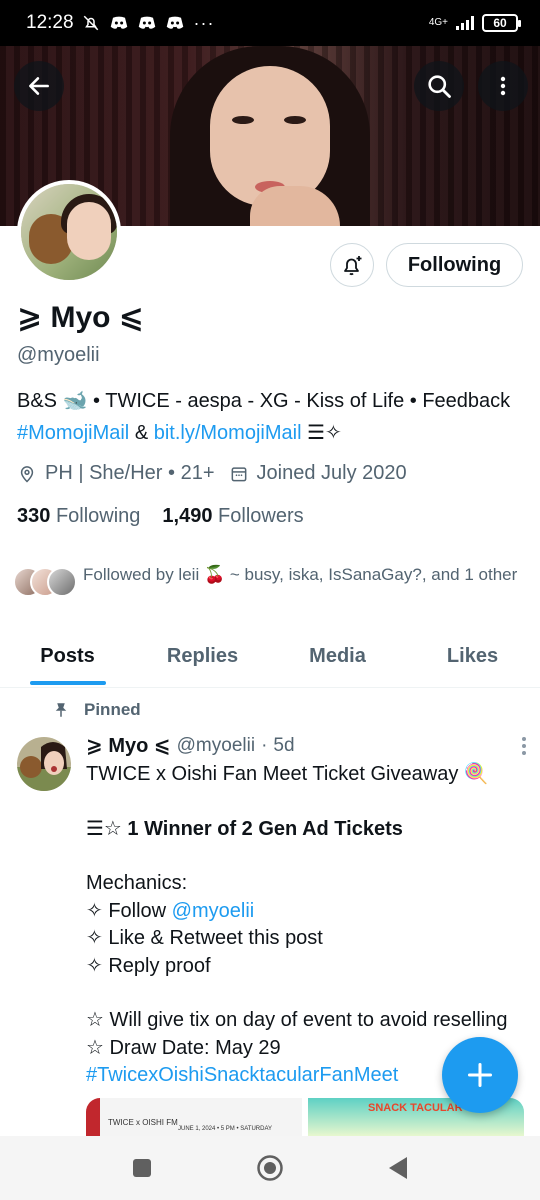  I want to click on following-count-link: 330 Following, so click(78, 516).